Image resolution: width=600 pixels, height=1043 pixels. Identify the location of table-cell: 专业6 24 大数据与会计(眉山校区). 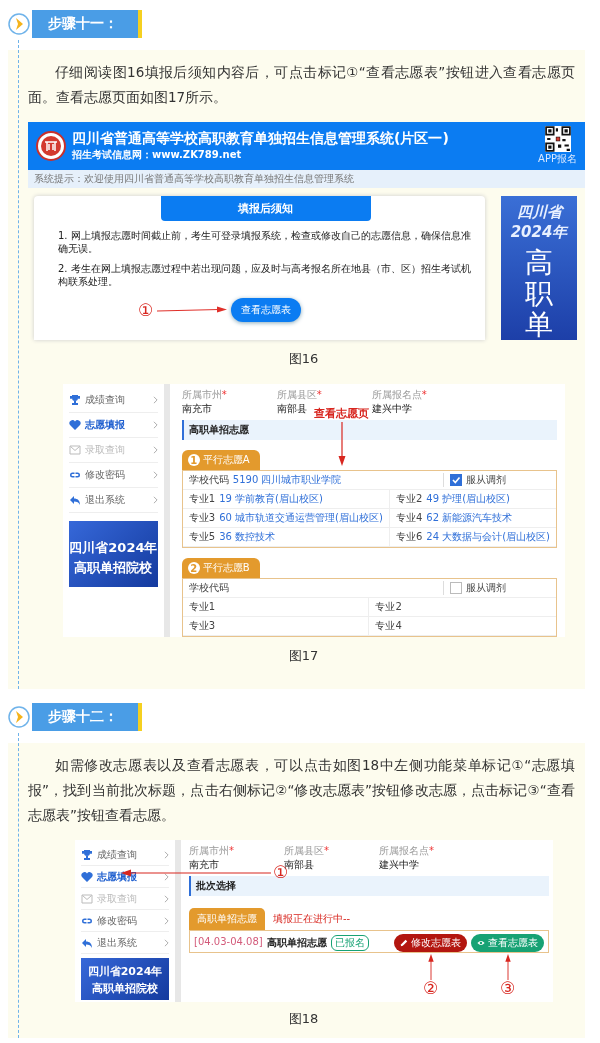
(472, 538).